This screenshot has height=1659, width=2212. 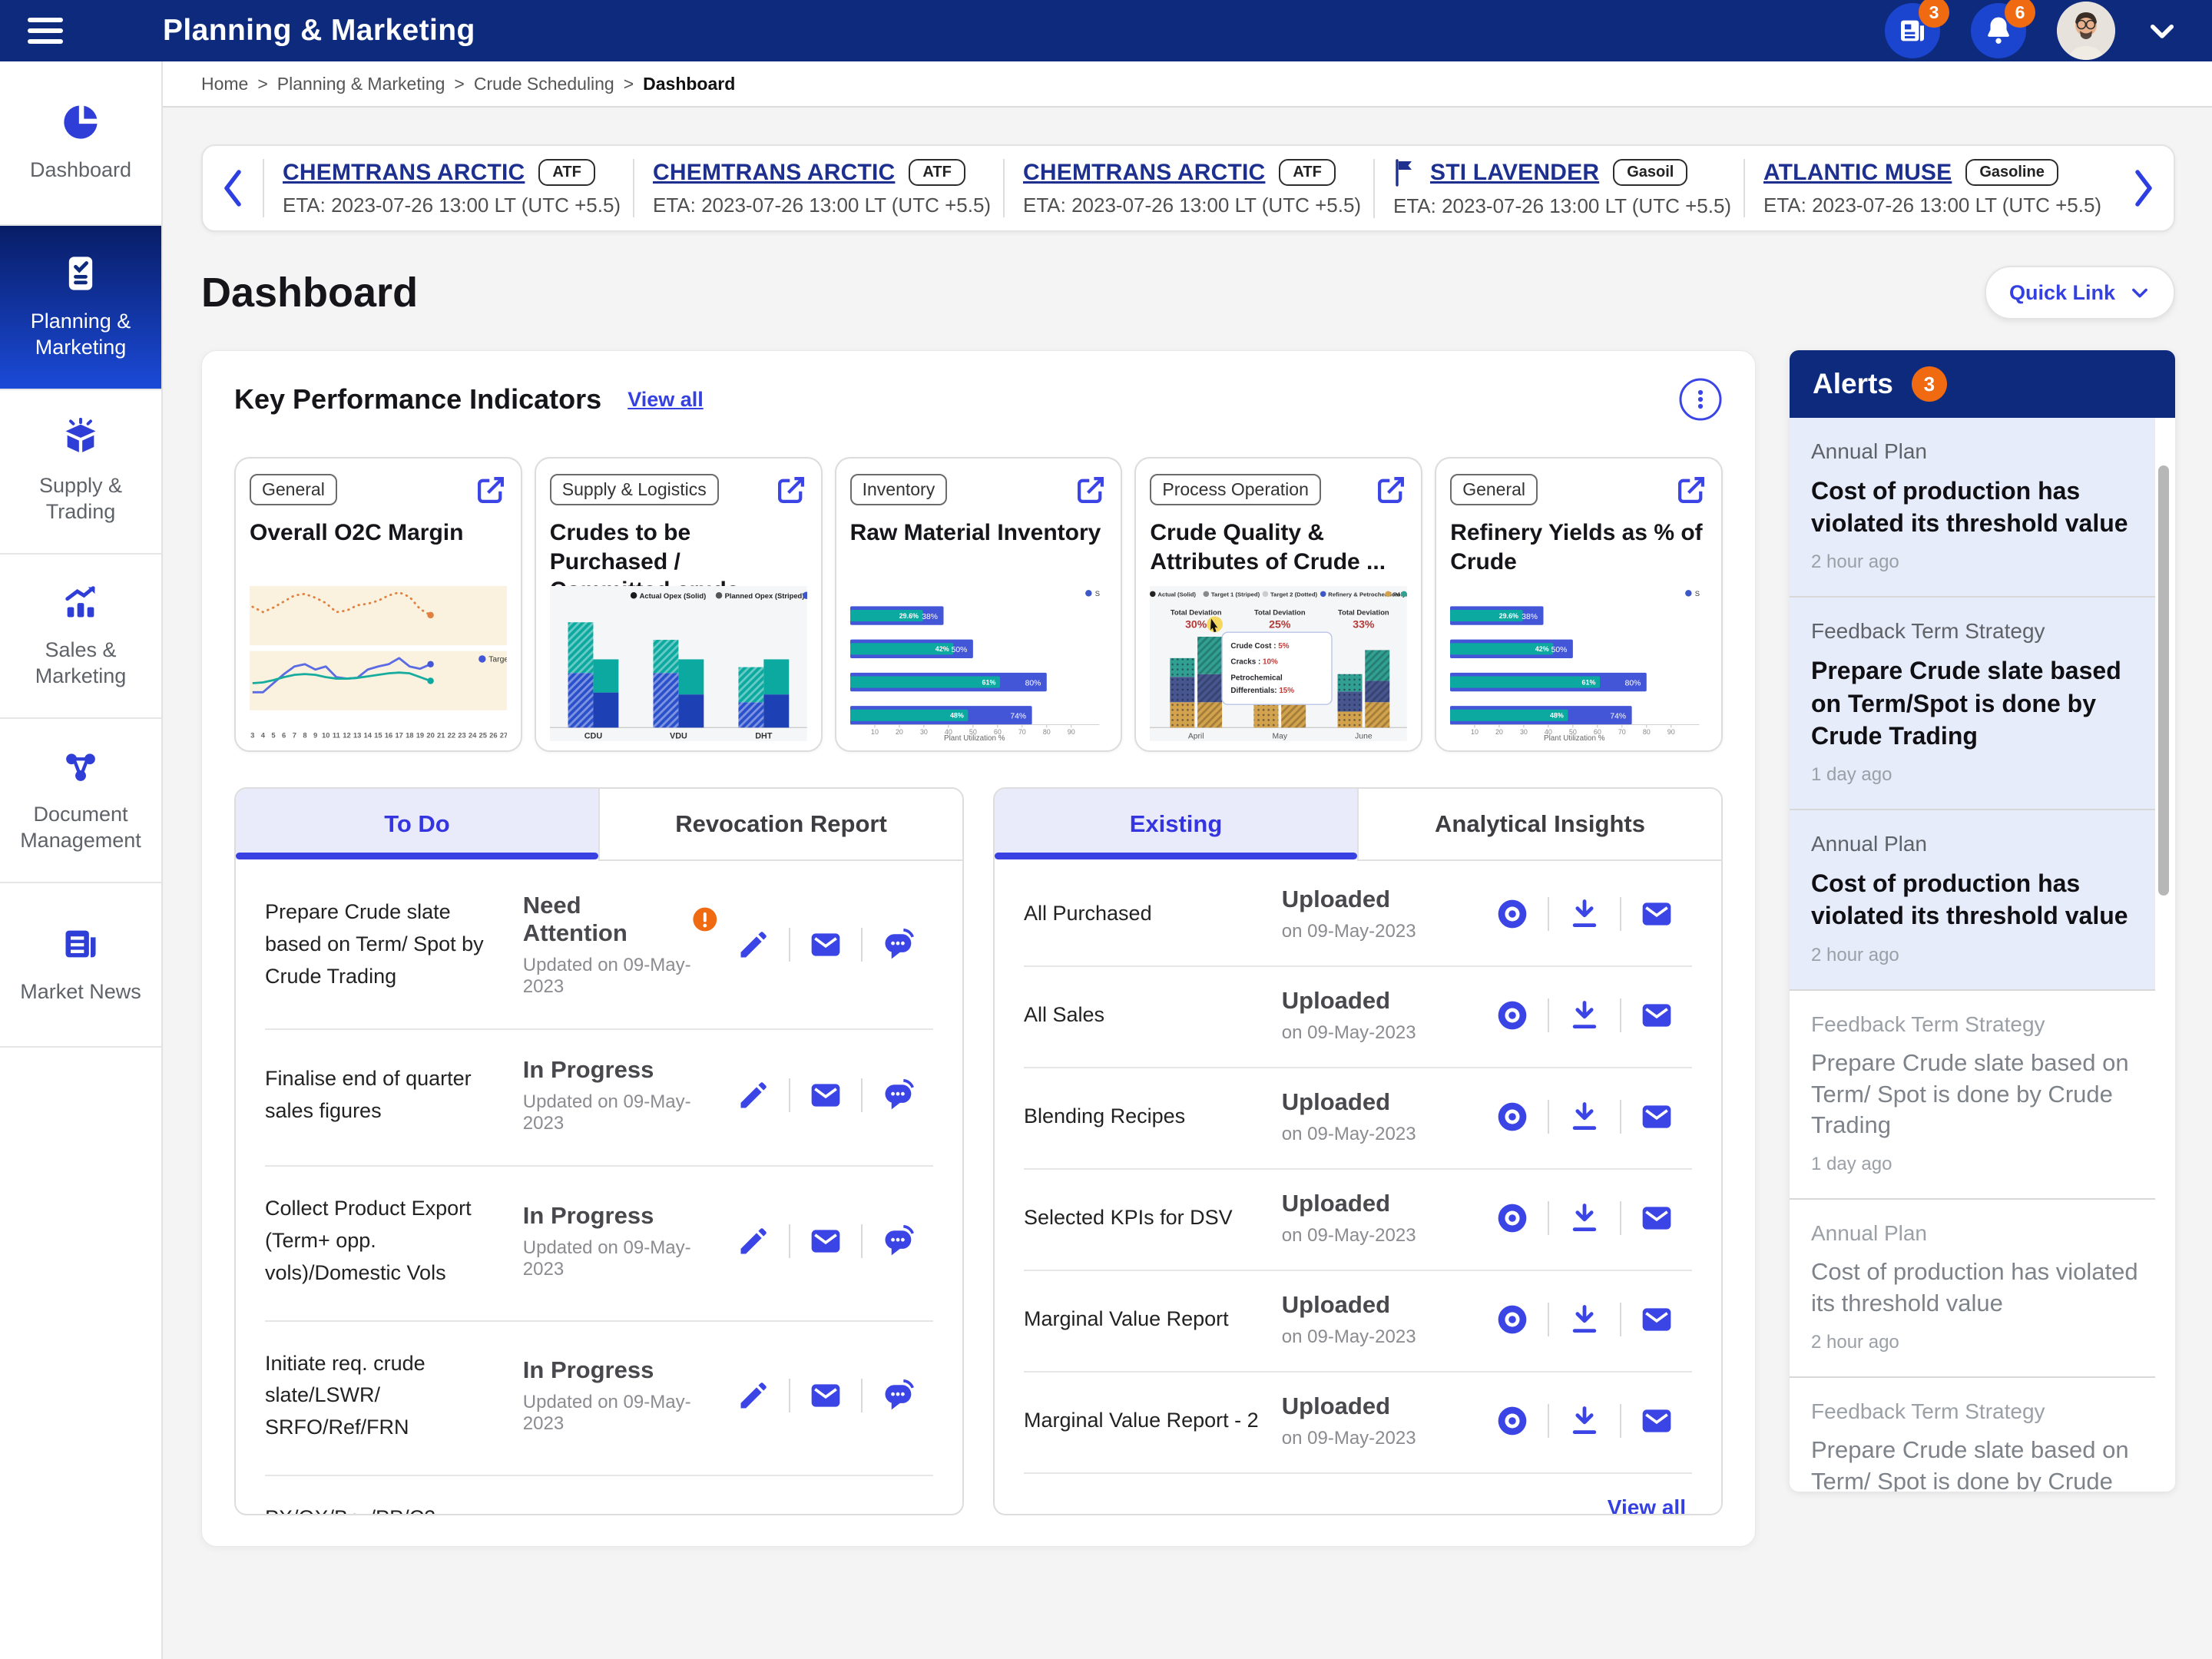 I want to click on svg-text: 13, so click(x=357, y=734).